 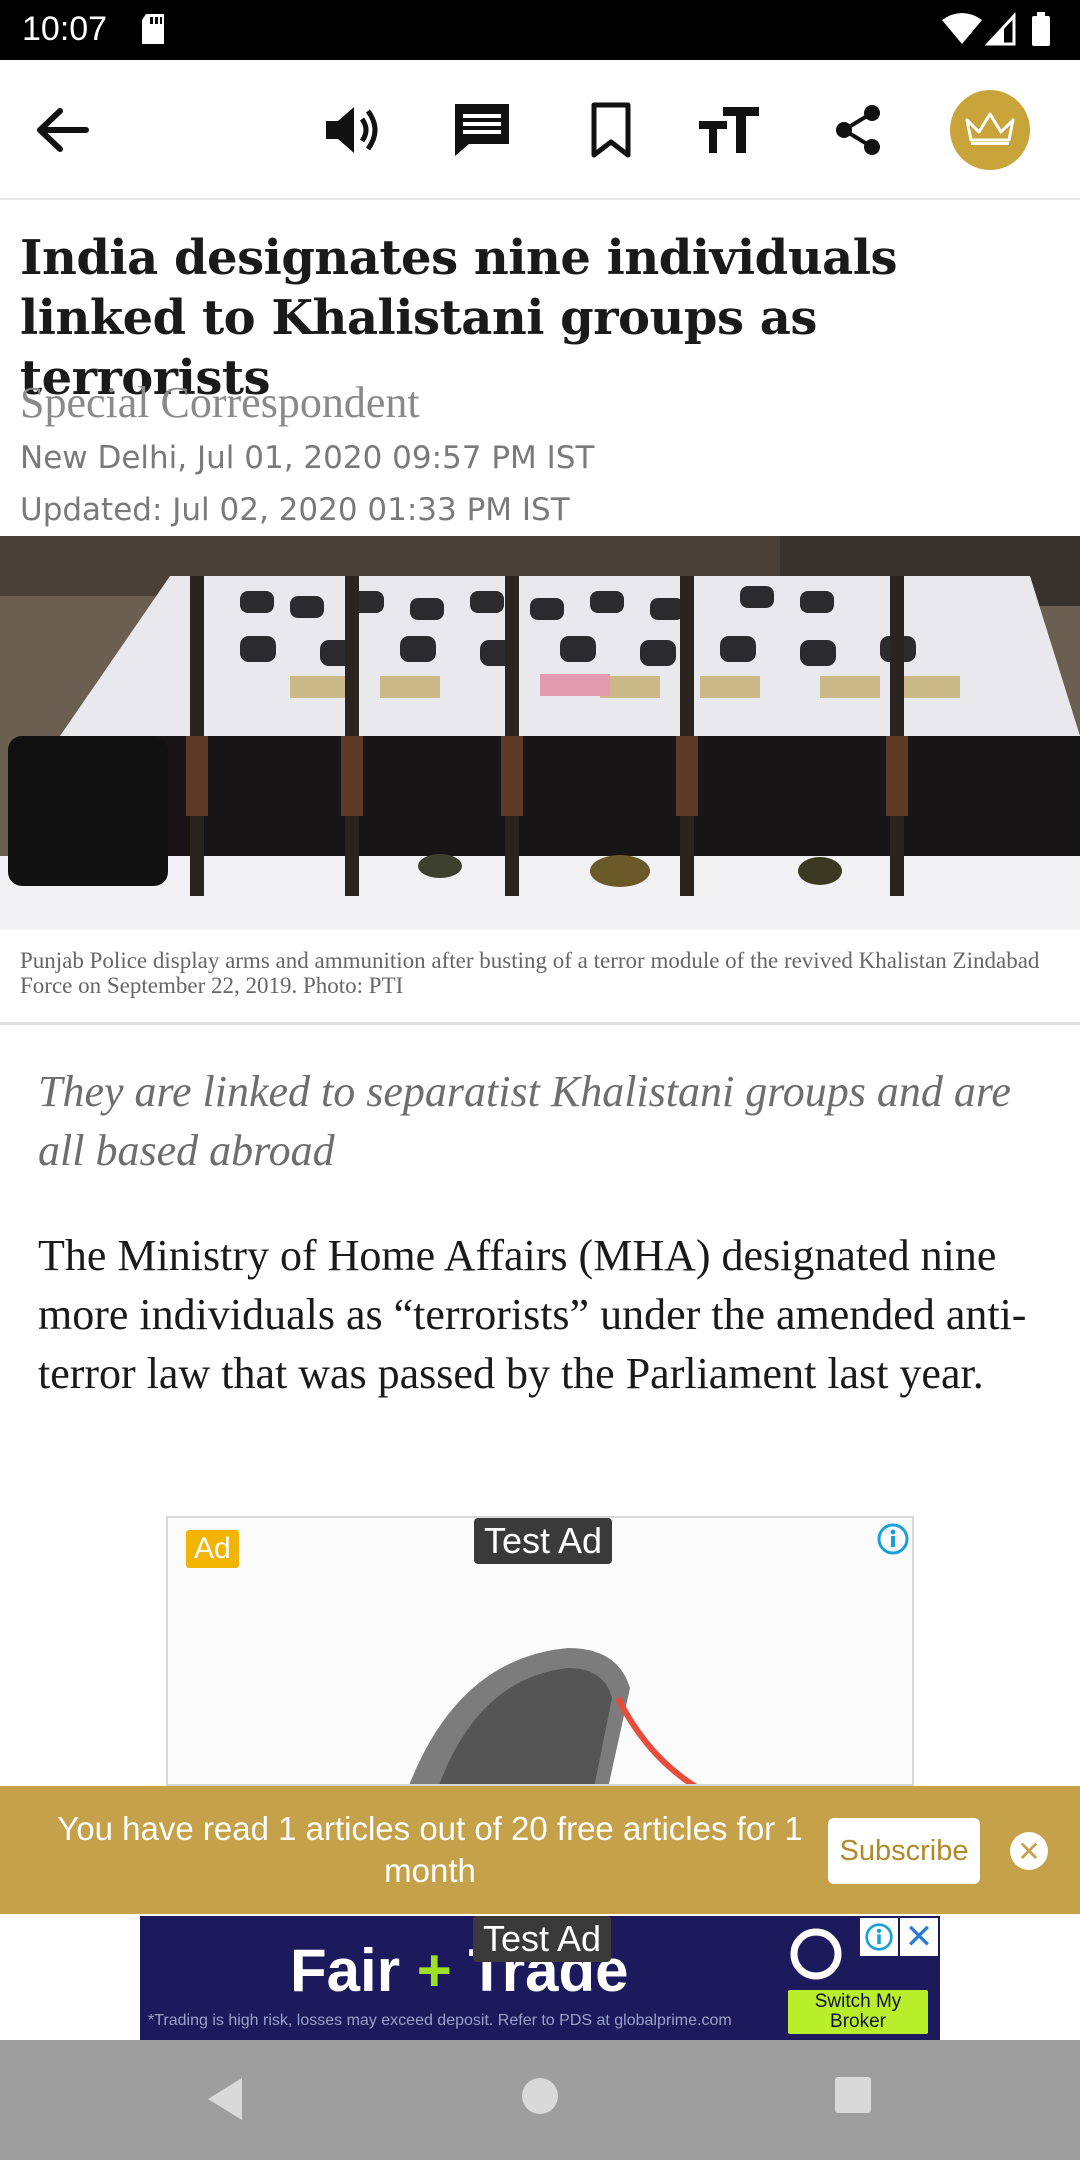 I want to click on ad-headline-left: Fair, so click(x=345, y=1970).